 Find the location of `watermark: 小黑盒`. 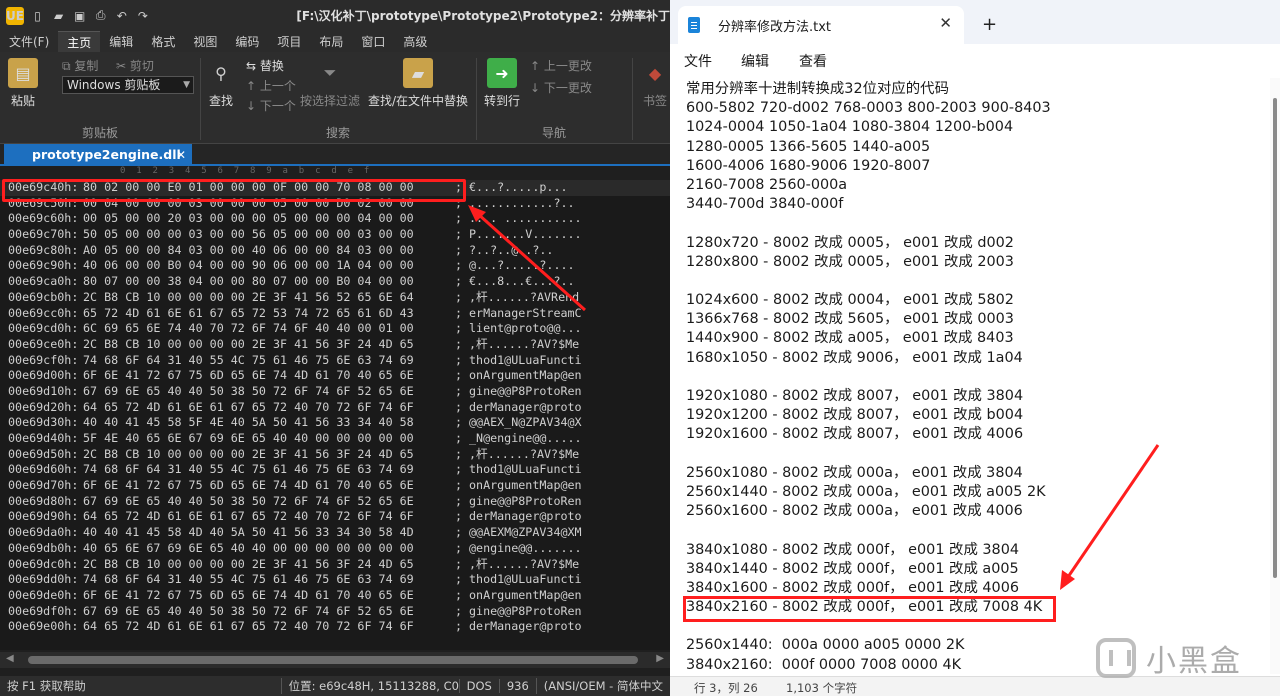

watermark: 小黑盒 is located at coordinates (1186, 658).